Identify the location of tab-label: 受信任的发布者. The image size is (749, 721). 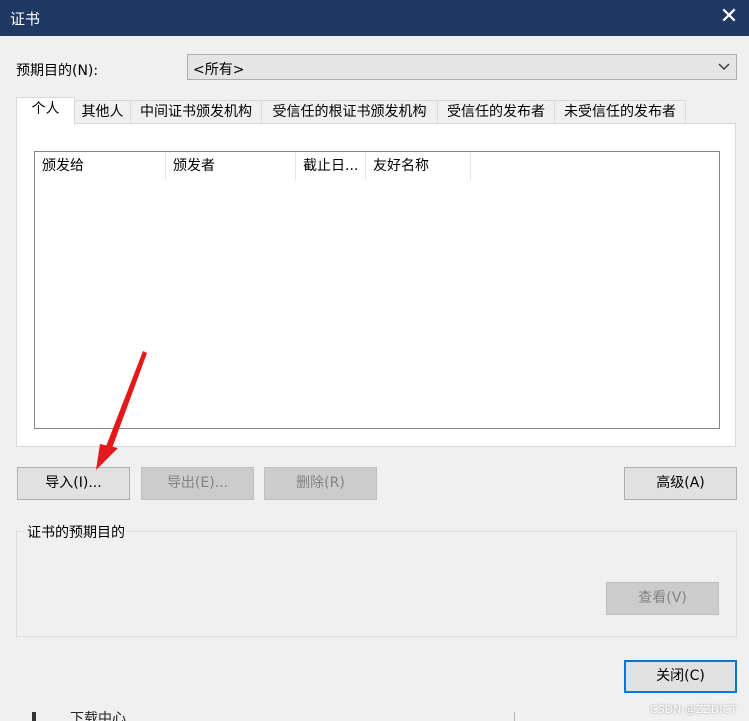
(496, 112).